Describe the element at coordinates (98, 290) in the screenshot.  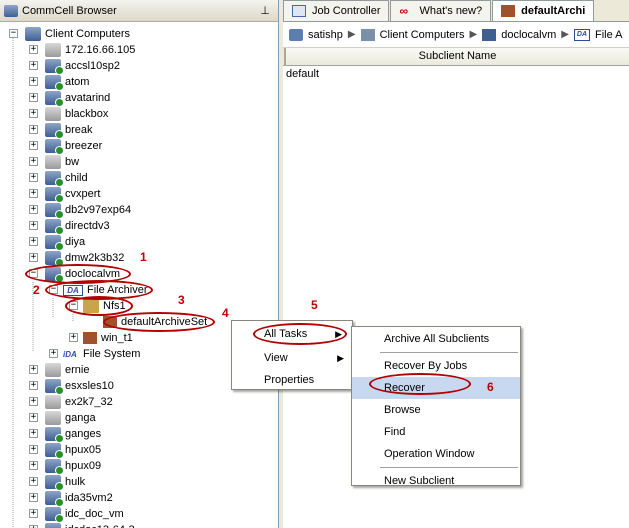
I see `tree-node-file-archiver: − DA File Archiver` at that location.